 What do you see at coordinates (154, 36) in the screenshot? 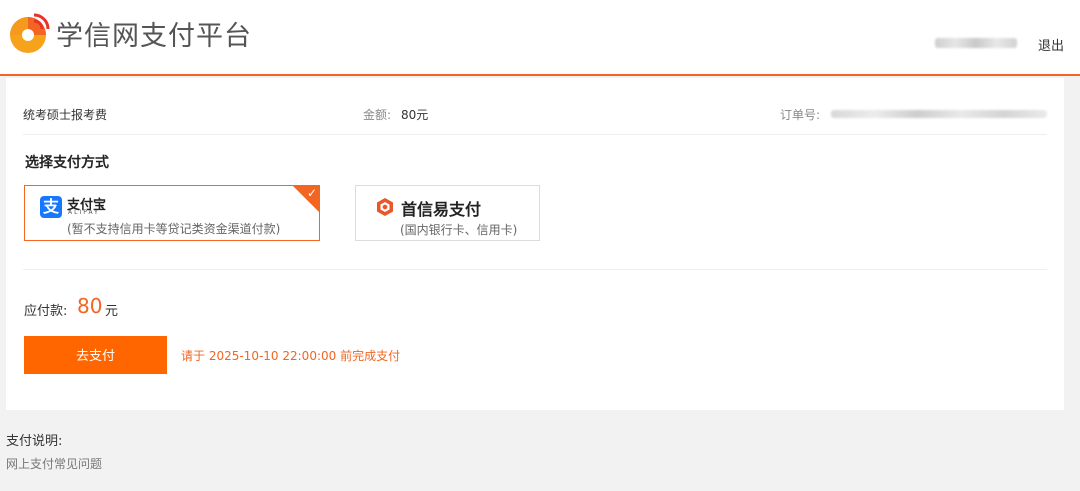
I see `brand-title: 学信网支付平台` at bounding box center [154, 36].